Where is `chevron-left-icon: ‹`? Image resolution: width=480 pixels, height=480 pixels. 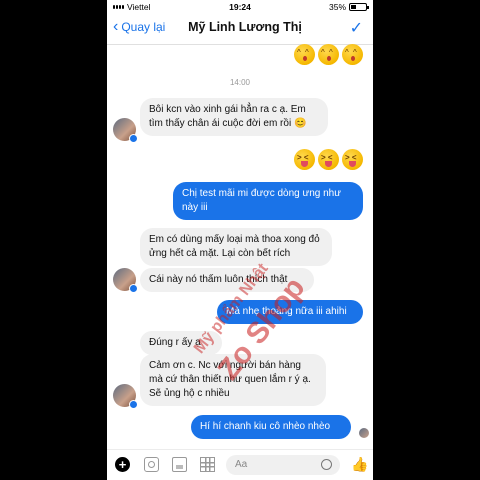
chevron-left-icon: ‹ is located at coordinates (116, 26).